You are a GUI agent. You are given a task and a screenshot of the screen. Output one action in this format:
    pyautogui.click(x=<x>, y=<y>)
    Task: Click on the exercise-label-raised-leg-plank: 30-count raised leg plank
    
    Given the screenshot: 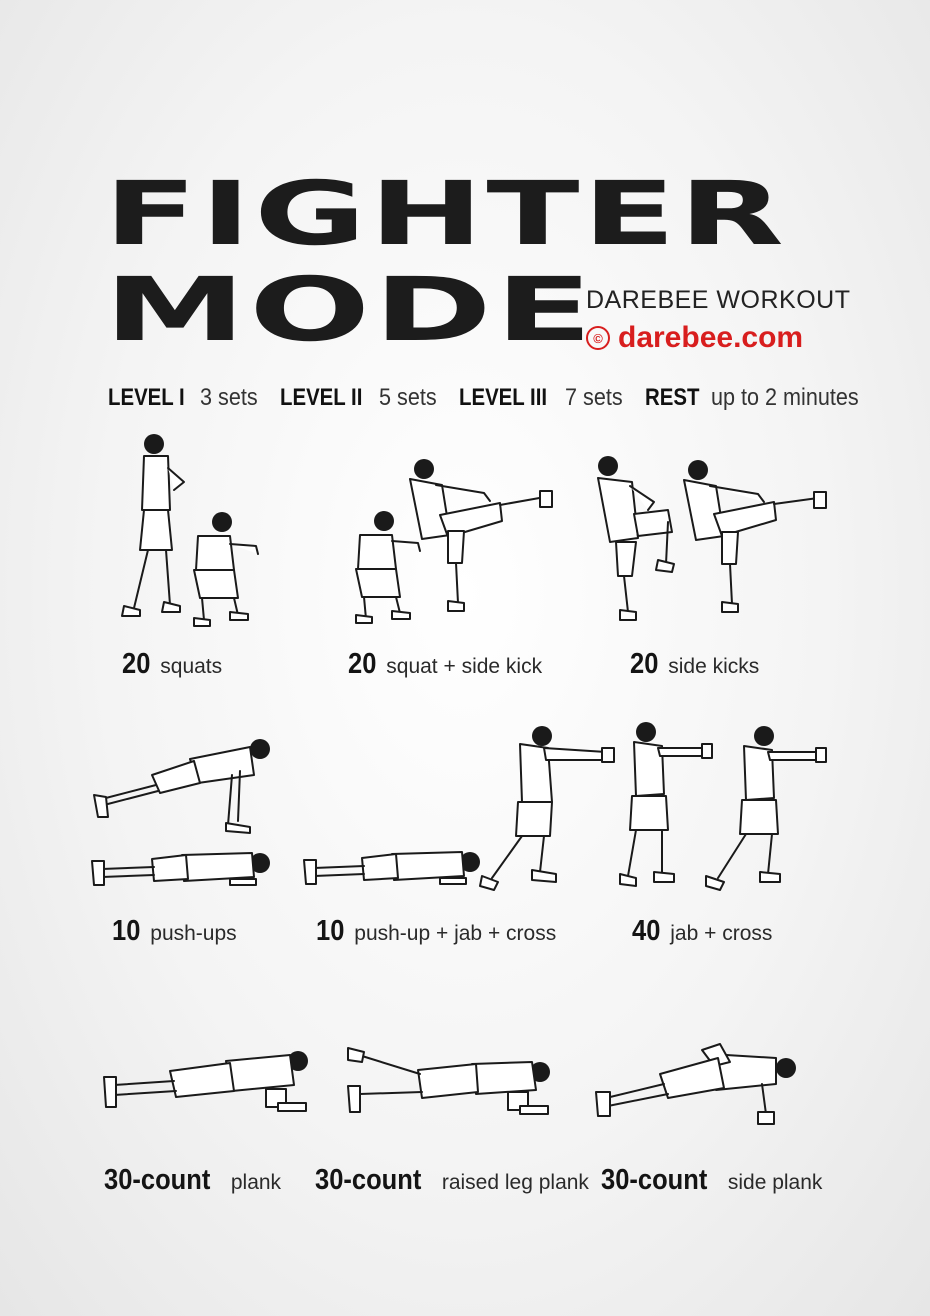 What is the action you would take?
    pyautogui.click(x=452, y=1180)
    